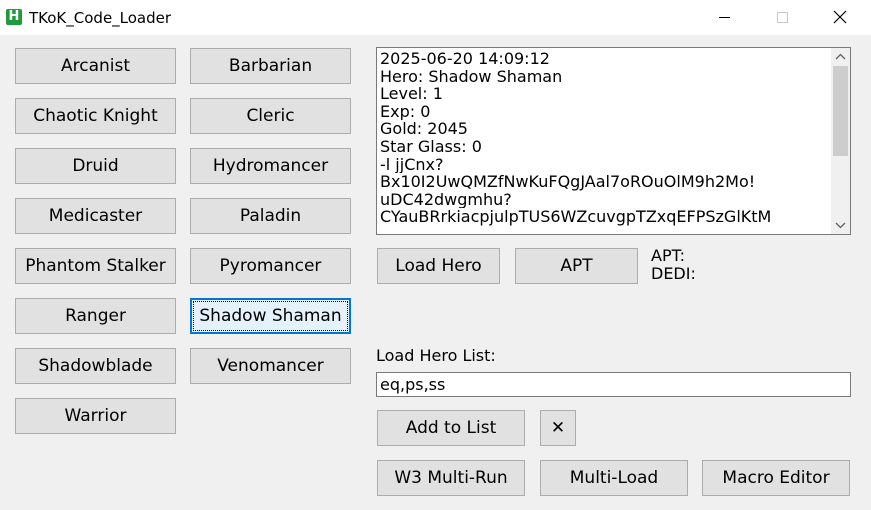  What do you see at coordinates (673, 273) in the screenshot?
I see `dedi-status-label: DEDI:` at bounding box center [673, 273].